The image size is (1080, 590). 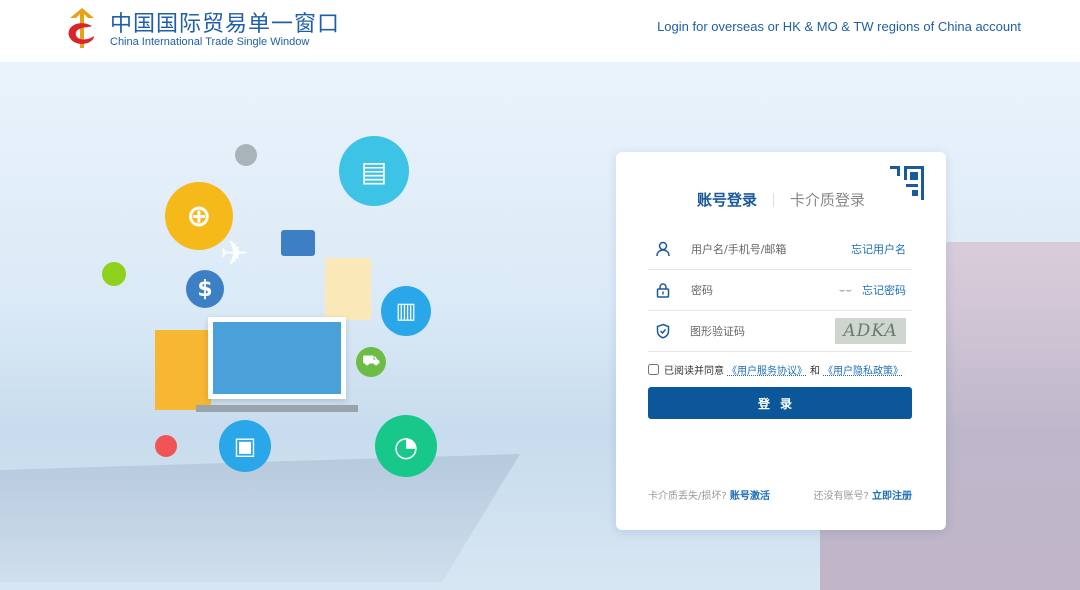 I want to click on service-agreement-link: 《用户服务协议》, so click(x=767, y=369).